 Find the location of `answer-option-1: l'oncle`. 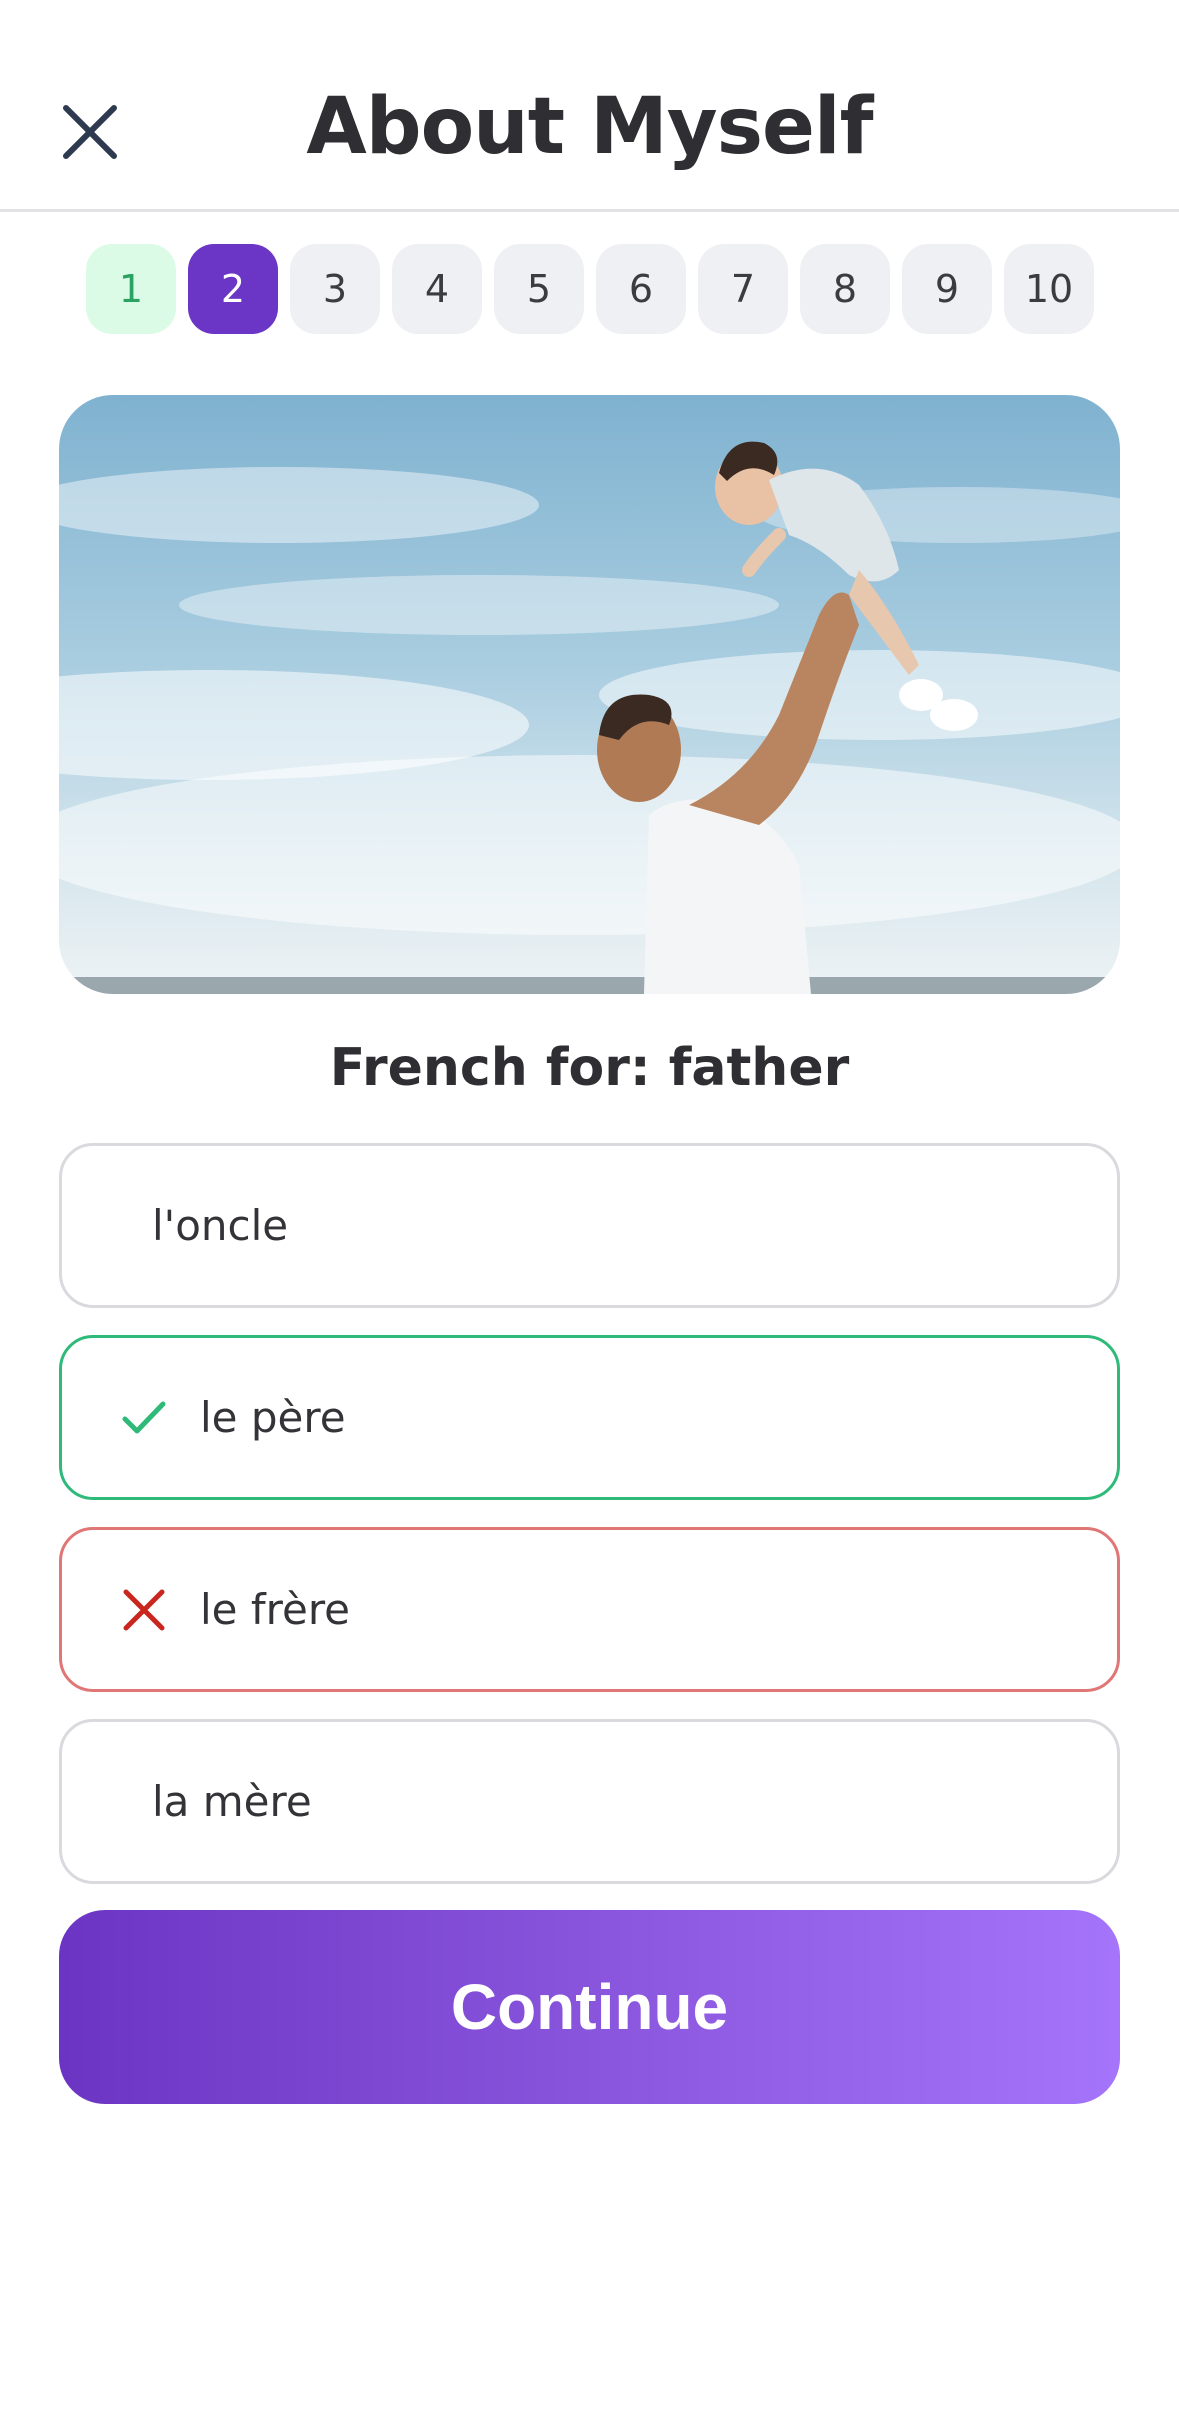

answer-option-1: l'oncle is located at coordinates (589, 1225).